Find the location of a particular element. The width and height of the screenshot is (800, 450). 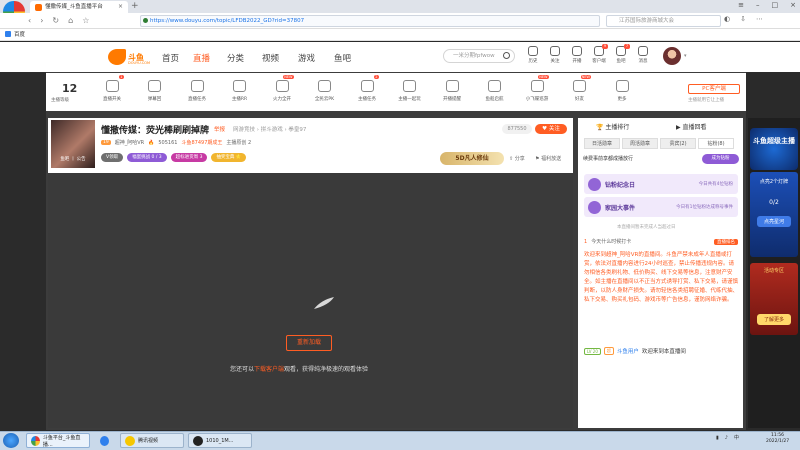

toolbar-item: 弹幕回 is located at coordinates (155, 91).